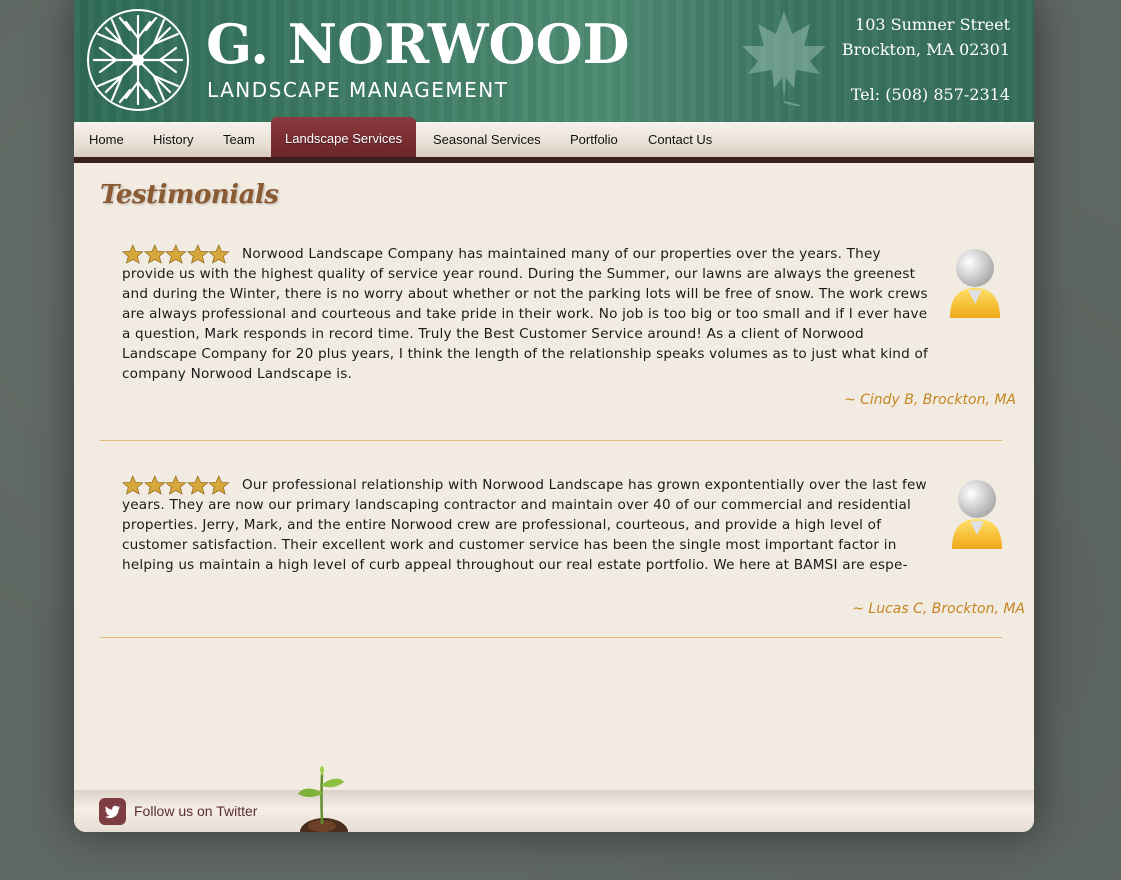 The height and width of the screenshot is (880, 1121). Describe the element at coordinates (195, 811) in the screenshot. I see `twitter-link: Follow us on Twitter` at that location.